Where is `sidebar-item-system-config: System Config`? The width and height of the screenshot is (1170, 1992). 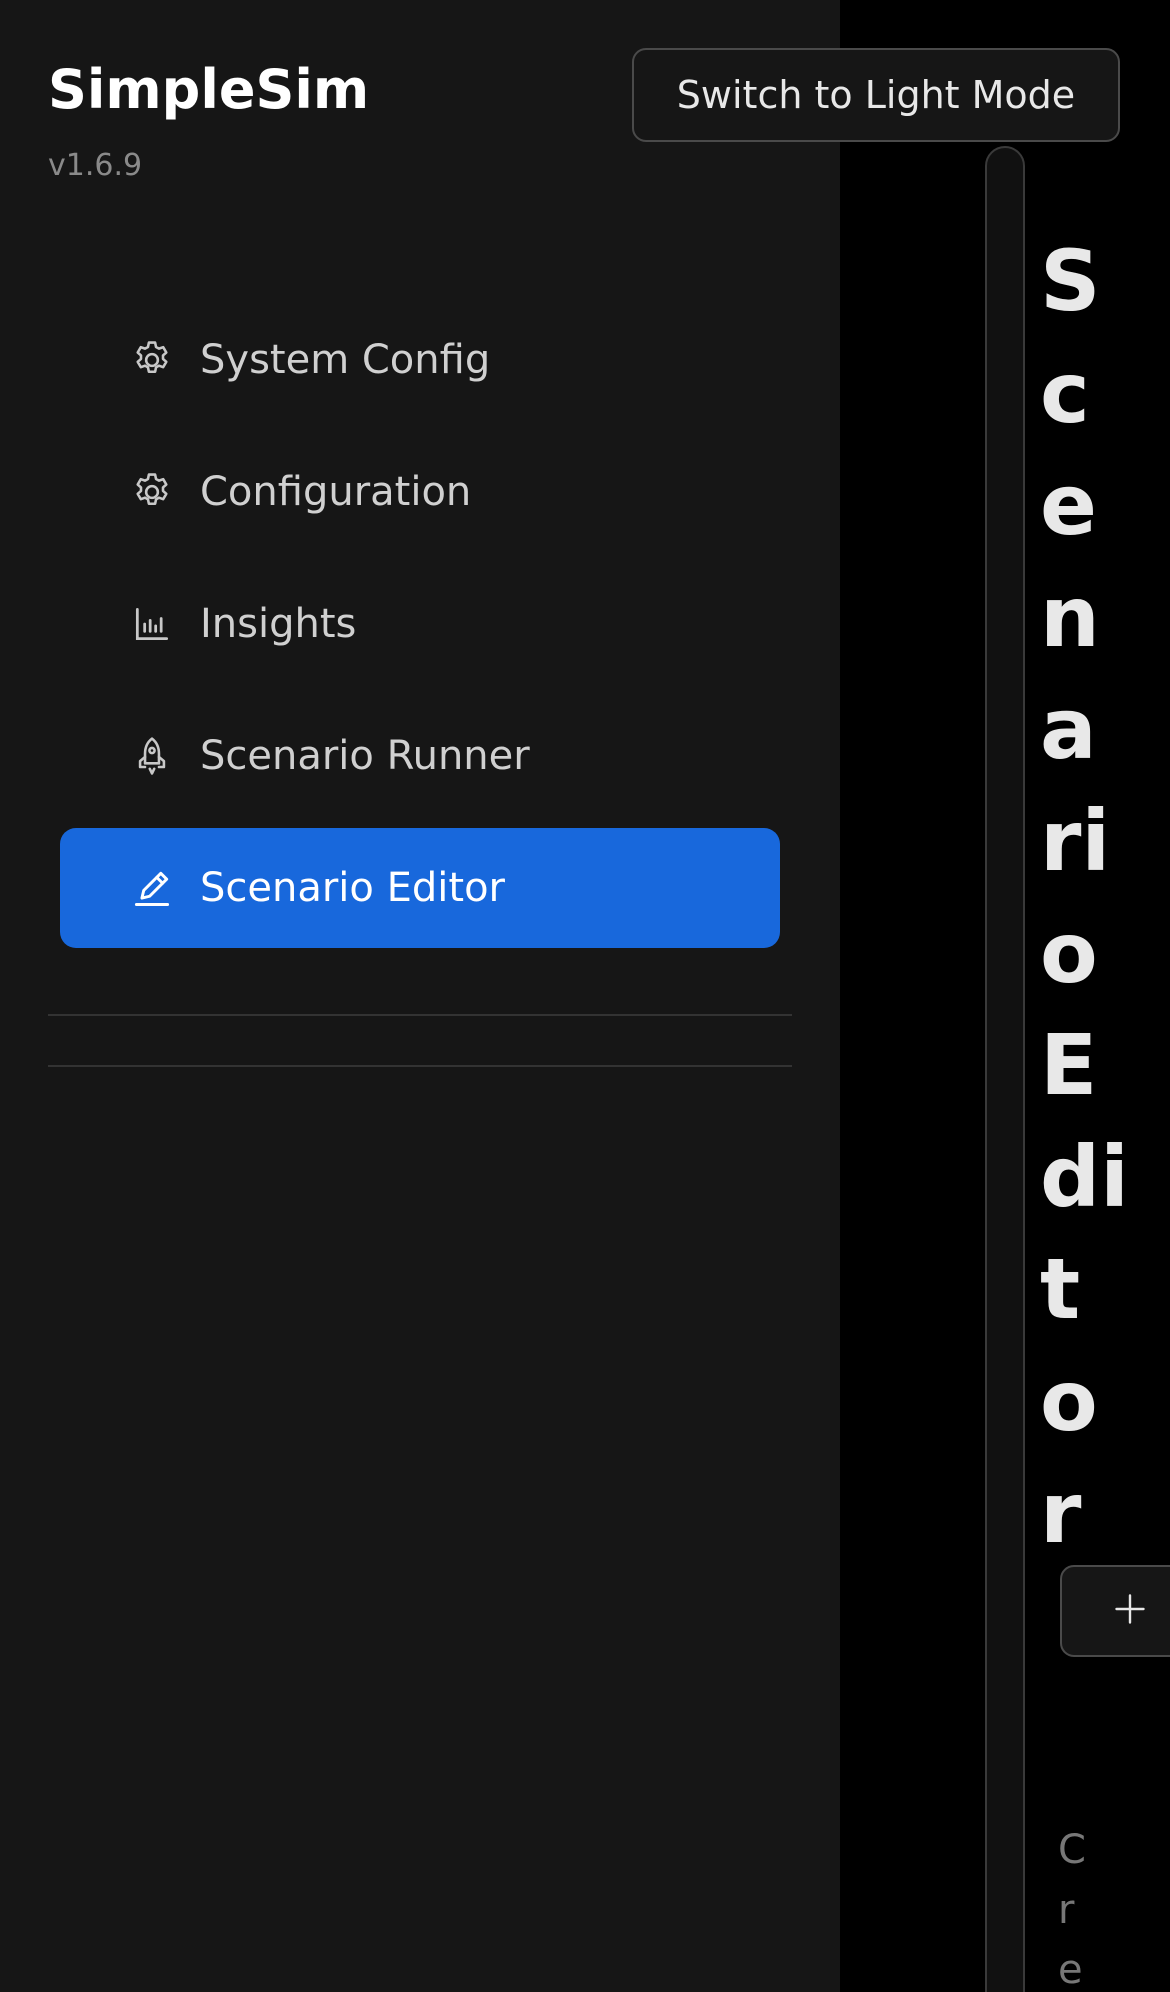
sidebar-item-system-config: System Config is located at coordinates (420, 360).